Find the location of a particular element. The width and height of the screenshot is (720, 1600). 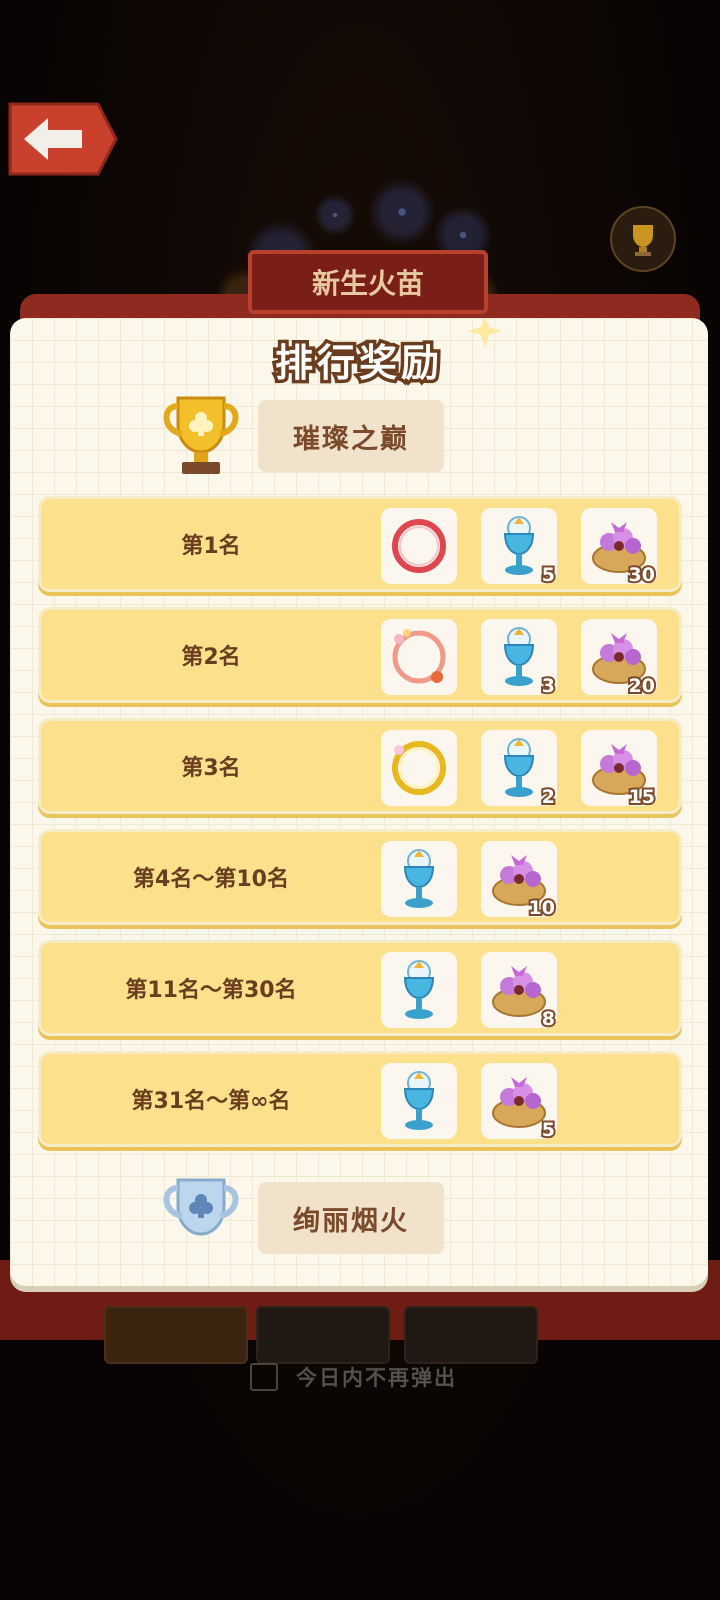

reward-count: 15 is located at coordinates (642, 797).